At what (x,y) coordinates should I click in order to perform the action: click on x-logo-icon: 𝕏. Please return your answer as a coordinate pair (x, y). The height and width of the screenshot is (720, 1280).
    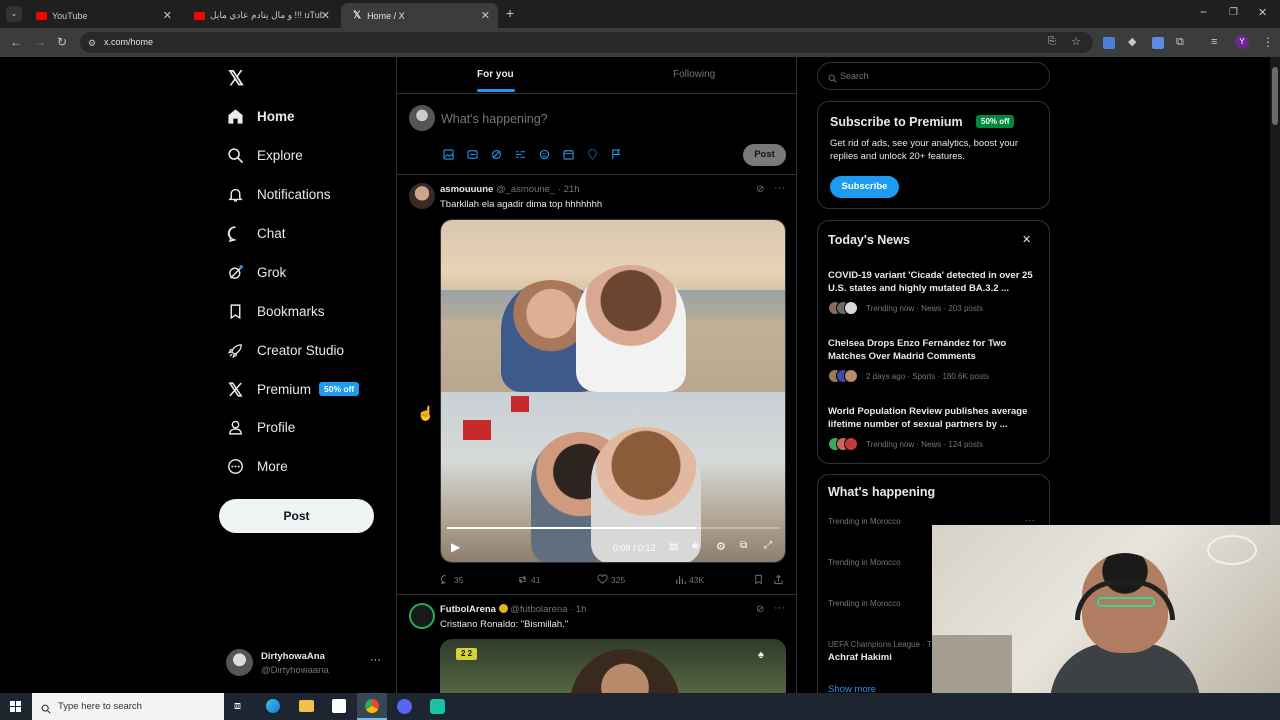
    Looking at the image, I should click on (236, 78).